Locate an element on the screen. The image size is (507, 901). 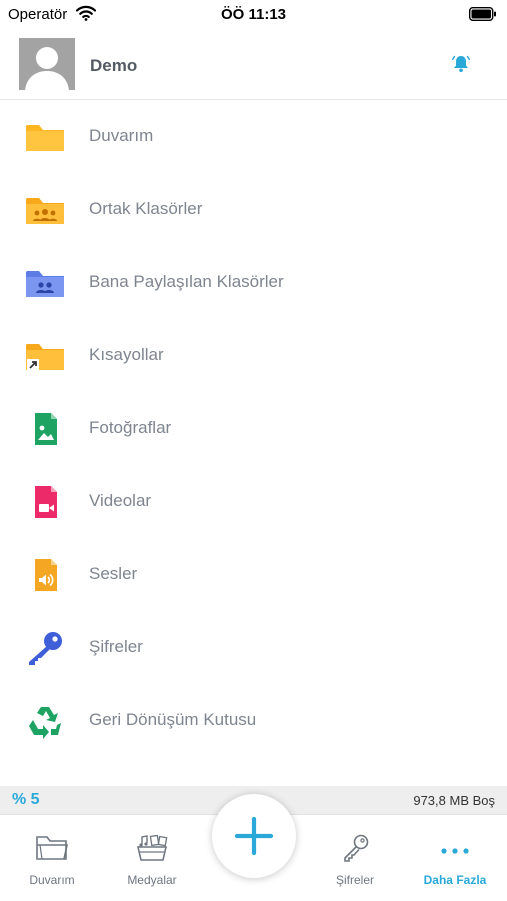
tab-duvarim: Duvarım is located at coordinates (52, 858).